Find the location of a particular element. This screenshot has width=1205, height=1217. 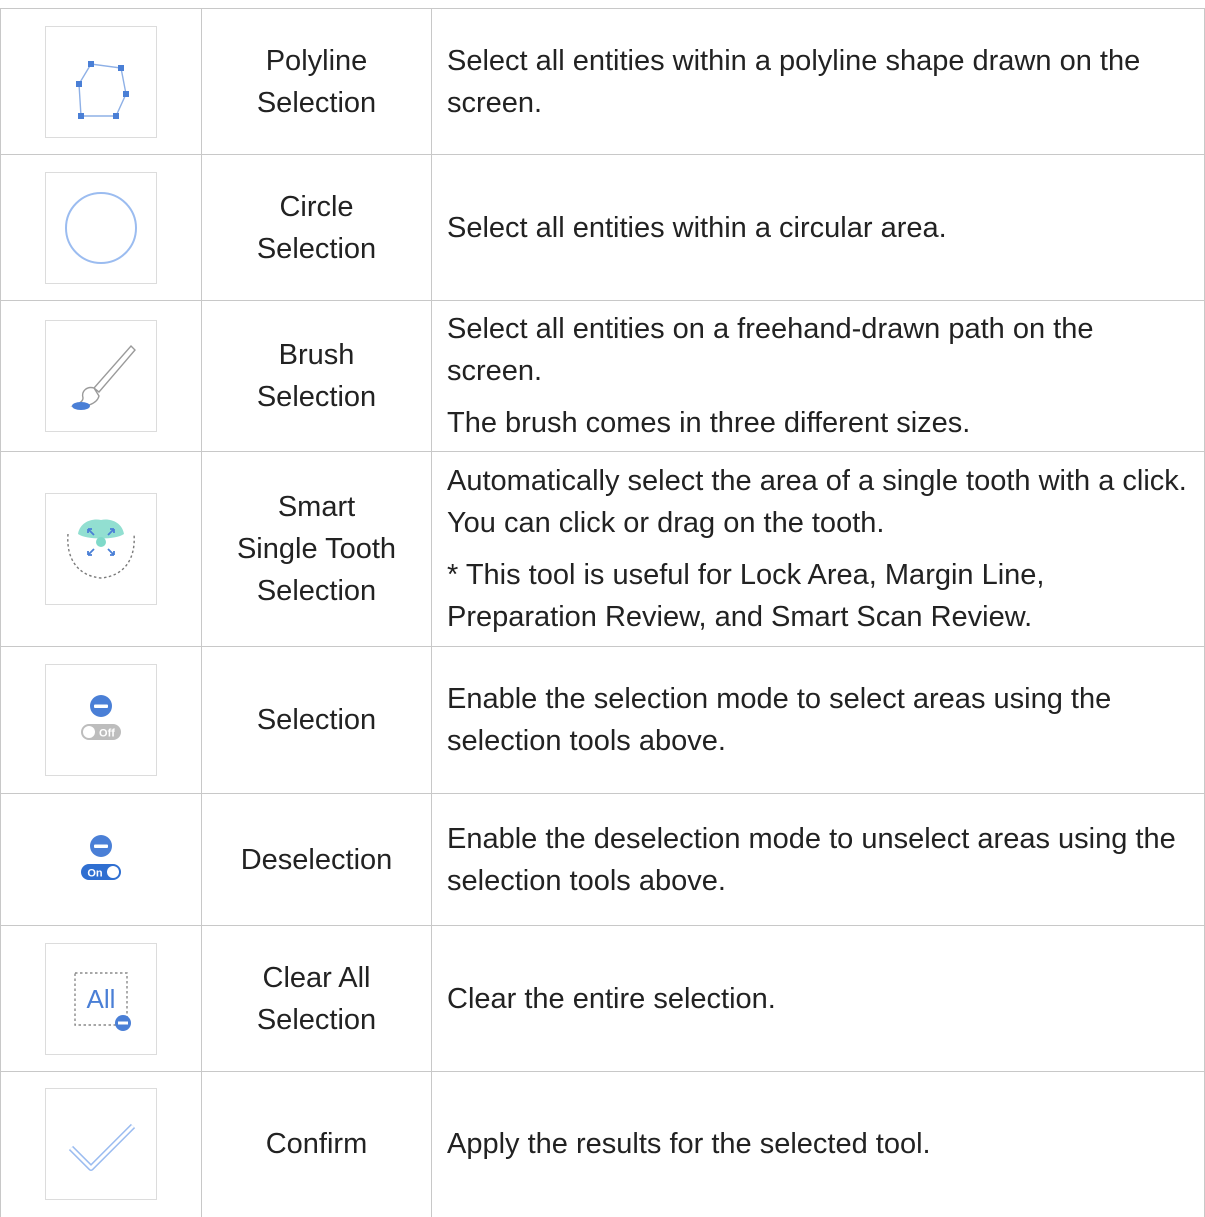

clear-all-selection-icon: All is located at coordinates (101, 998).